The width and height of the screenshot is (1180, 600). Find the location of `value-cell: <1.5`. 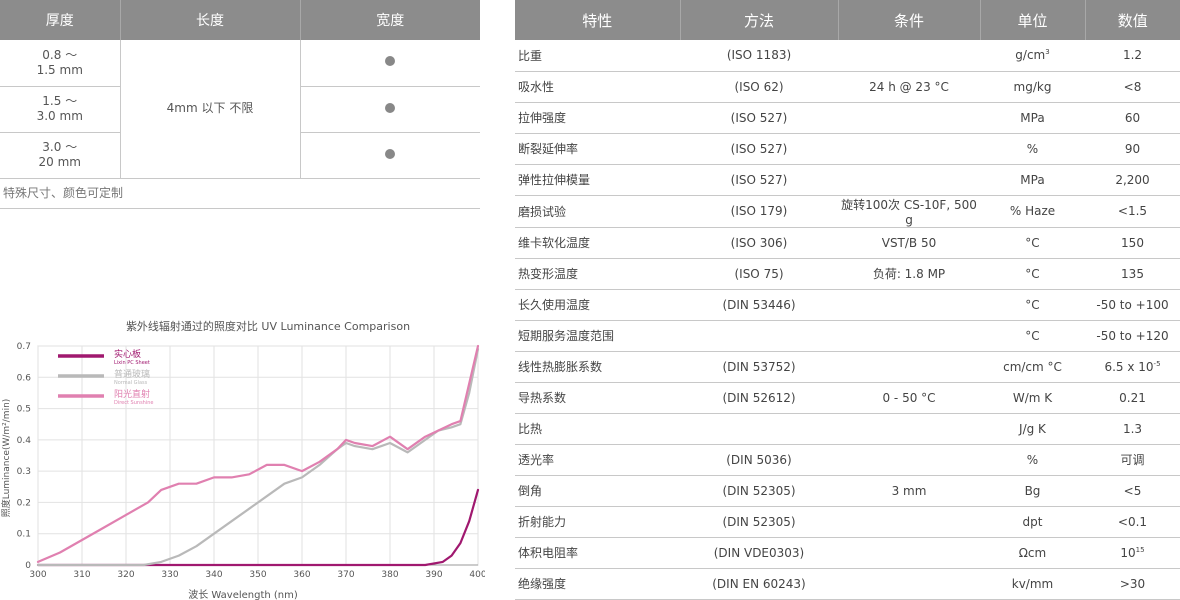

value-cell: <1.5 is located at coordinates (1132, 211).